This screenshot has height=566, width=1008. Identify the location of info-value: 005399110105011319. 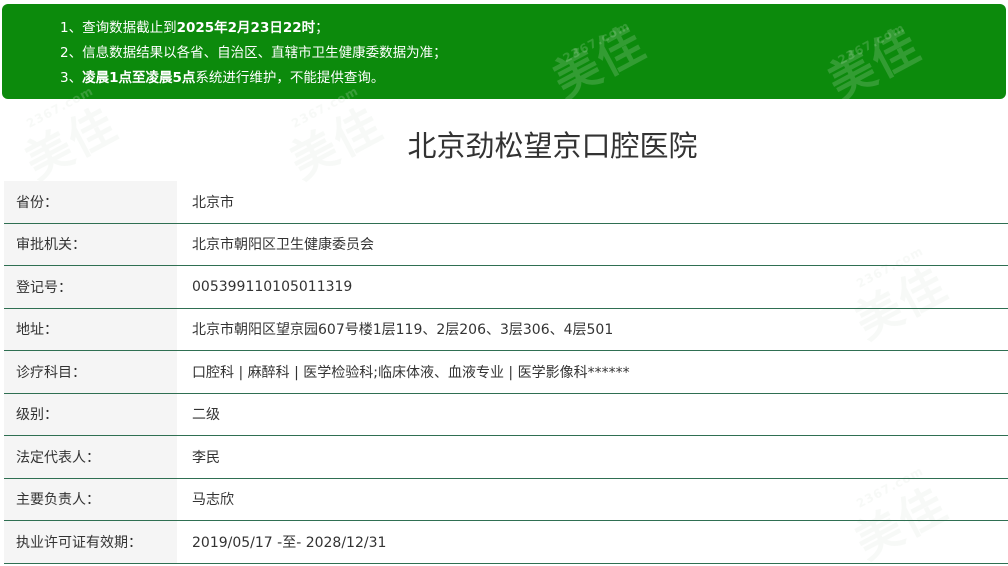
(272, 286).